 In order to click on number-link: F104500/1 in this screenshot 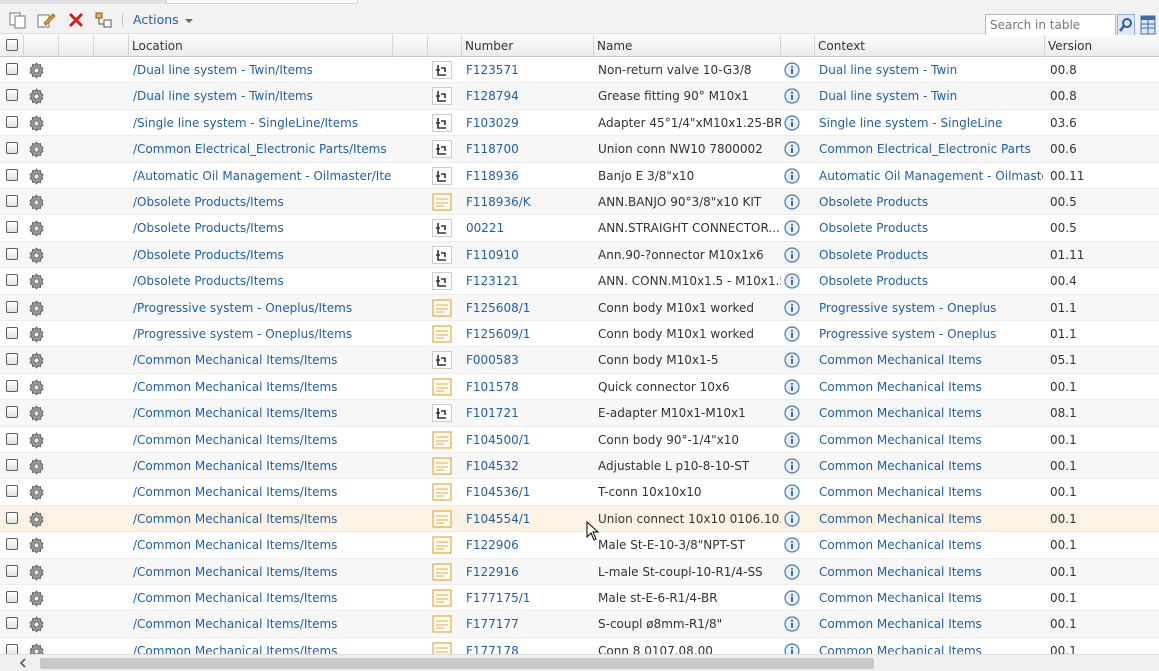, I will do `click(529, 440)`.